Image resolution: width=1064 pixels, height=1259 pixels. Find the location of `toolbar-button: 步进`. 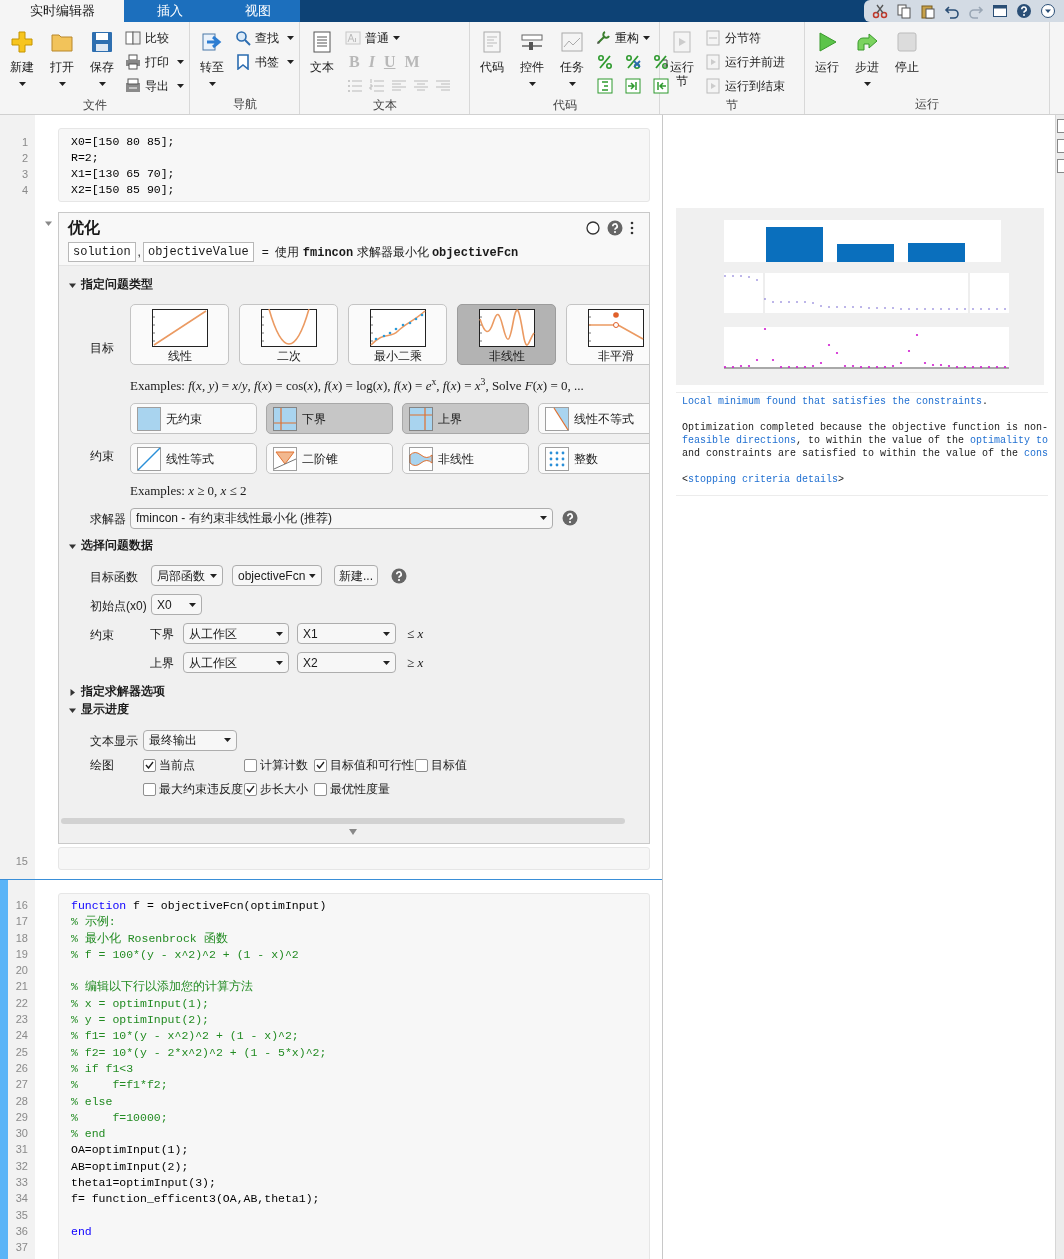

toolbar-button: 步进 is located at coordinates (867, 61).